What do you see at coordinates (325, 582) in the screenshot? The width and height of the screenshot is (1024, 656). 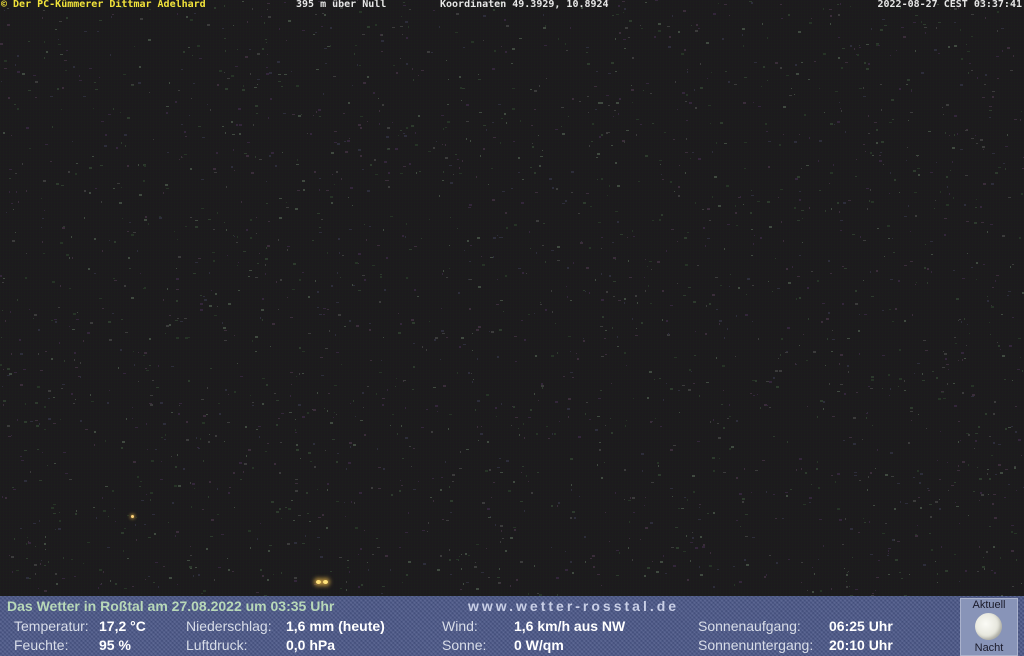 I see `light-point` at bounding box center [325, 582].